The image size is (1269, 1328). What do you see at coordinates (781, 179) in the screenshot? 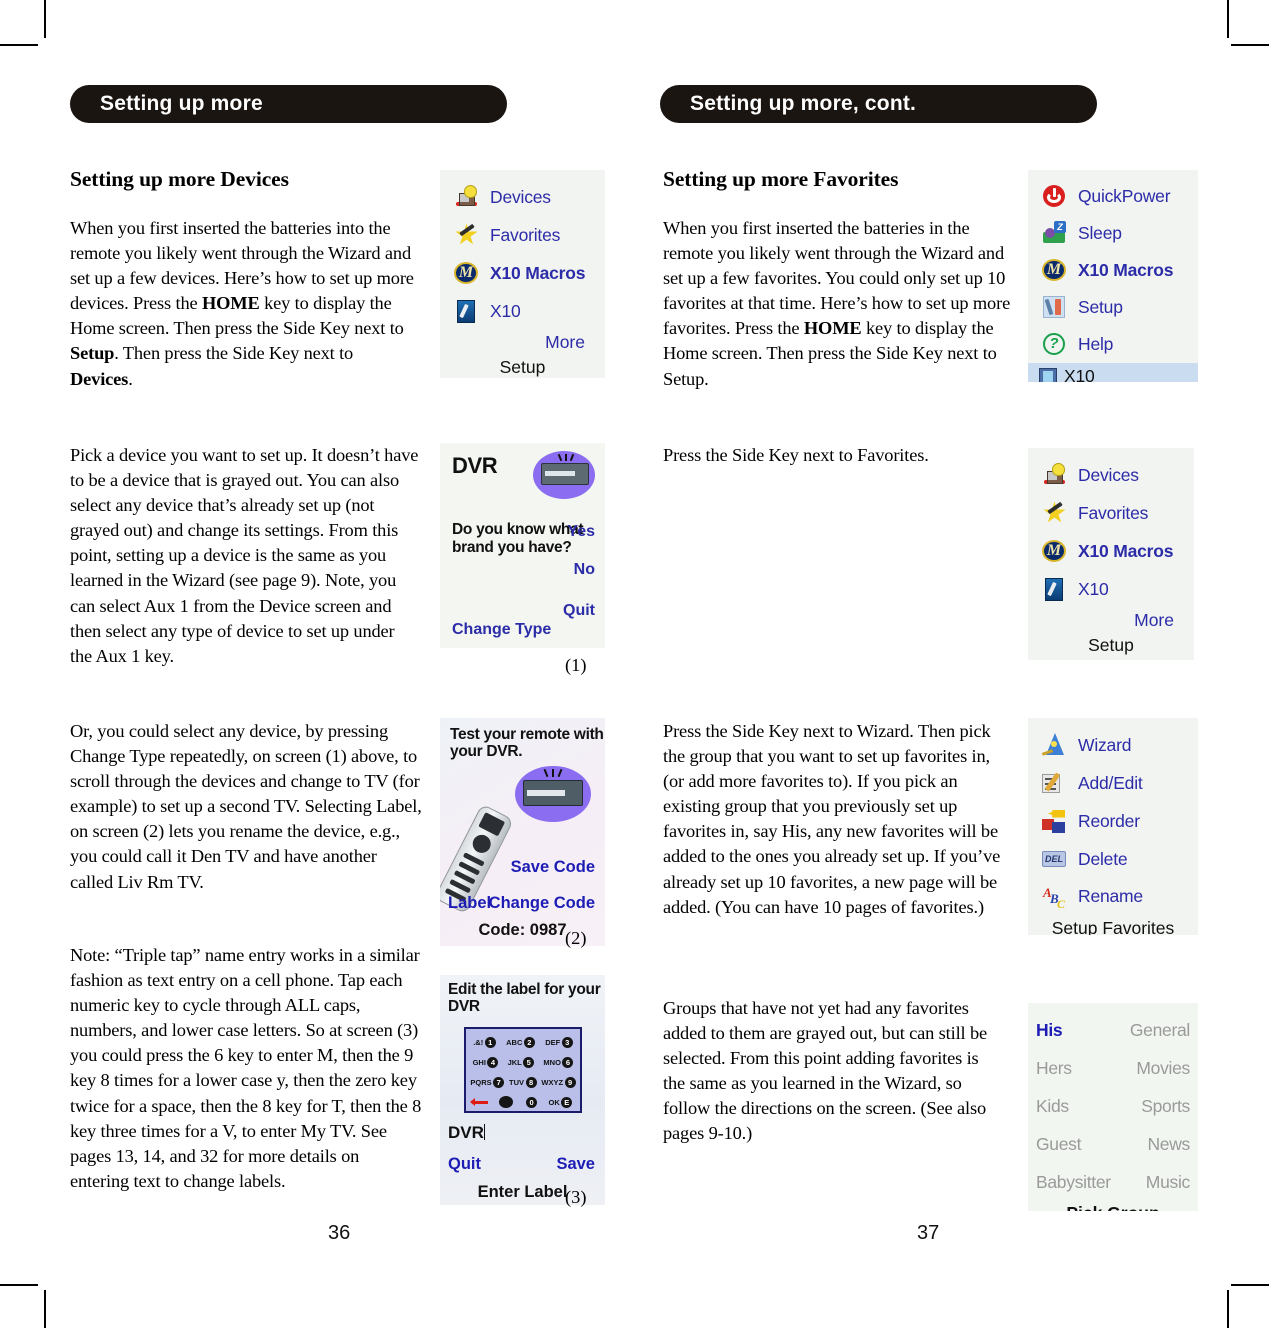
I see `right-section-title: Setting up more Favorites` at bounding box center [781, 179].